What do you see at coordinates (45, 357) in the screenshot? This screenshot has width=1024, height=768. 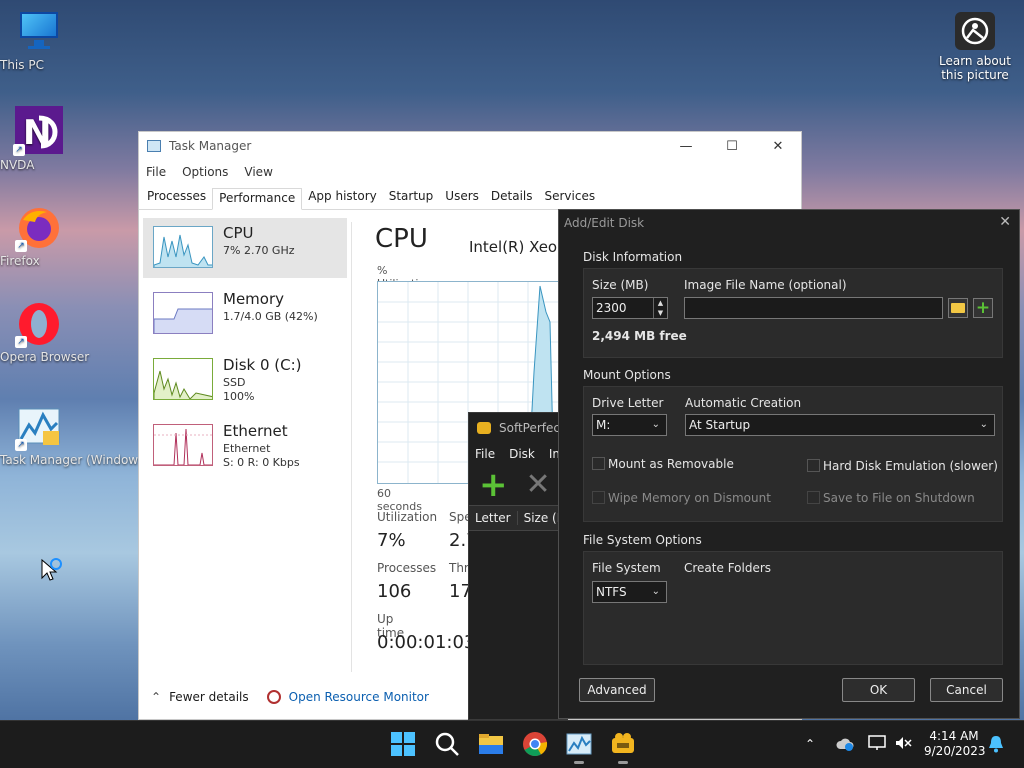 I see `desktop-icon-label: Opera Browser` at bounding box center [45, 357].